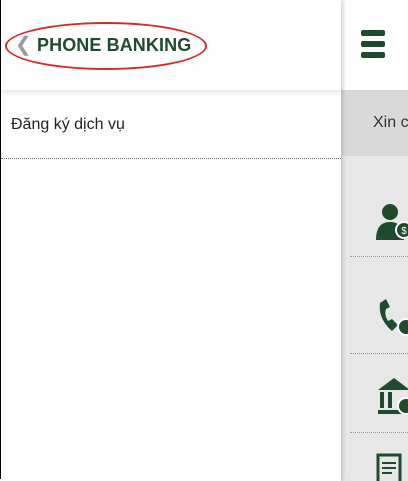 Image resolution: width=408 pixels, height=481 pixels. I want to click on bank-money-icon, so click(393, 396).